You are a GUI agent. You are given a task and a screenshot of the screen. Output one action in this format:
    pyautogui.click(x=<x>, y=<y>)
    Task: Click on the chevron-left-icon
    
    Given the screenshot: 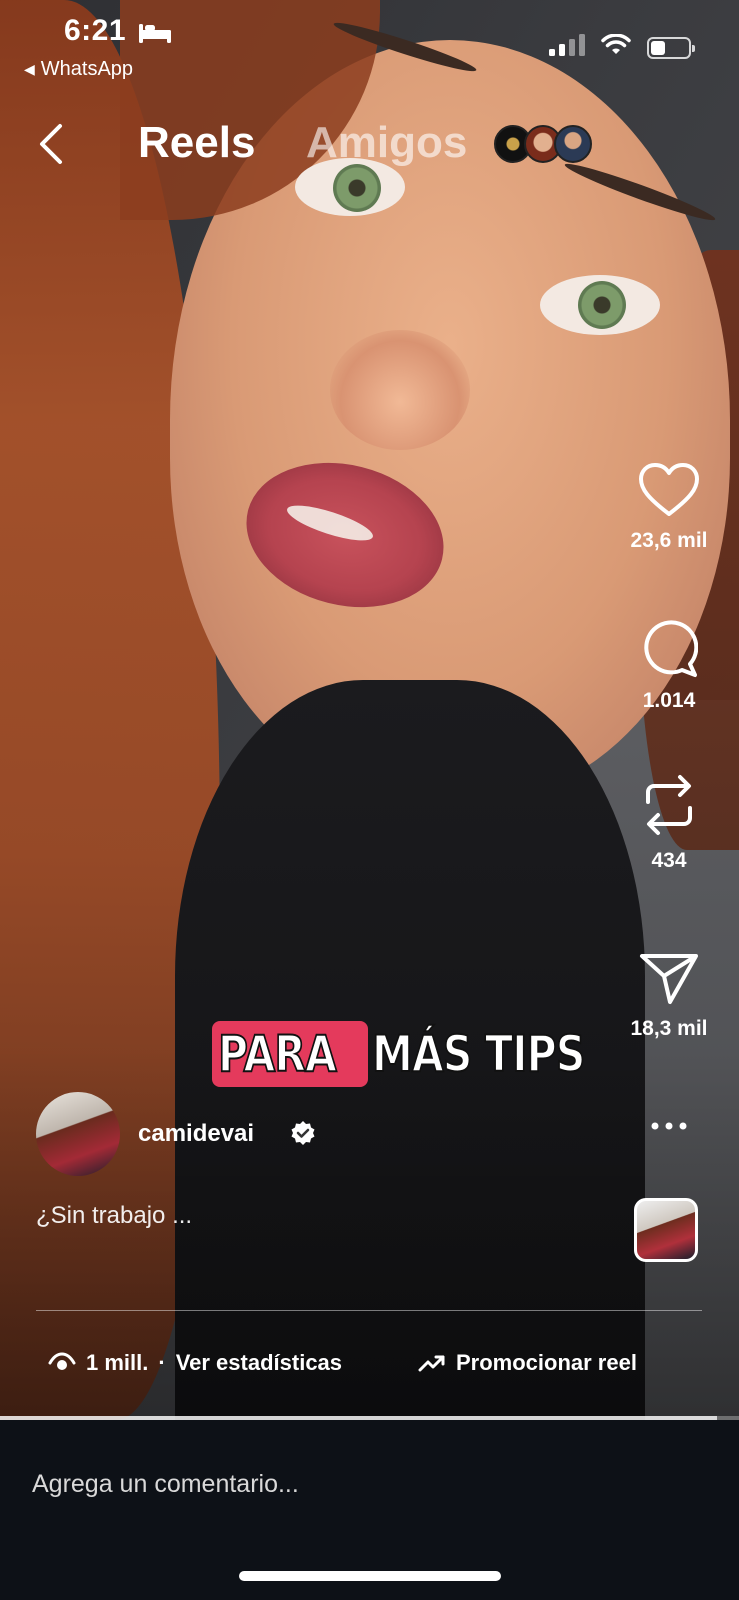 What is the action you would take?
    pyautogui.click(x=51, y=144)
    